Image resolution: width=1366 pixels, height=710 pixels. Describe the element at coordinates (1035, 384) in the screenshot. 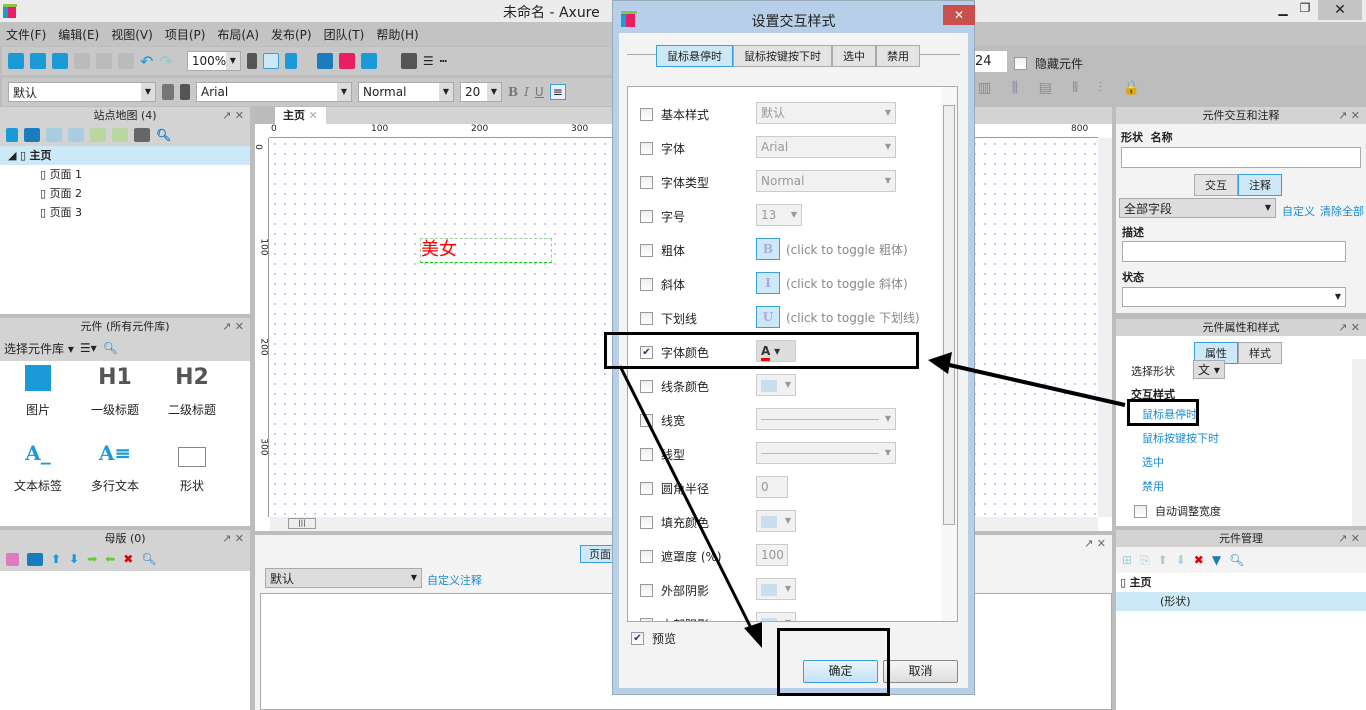

I see `arrow-to-font-color` at that location.